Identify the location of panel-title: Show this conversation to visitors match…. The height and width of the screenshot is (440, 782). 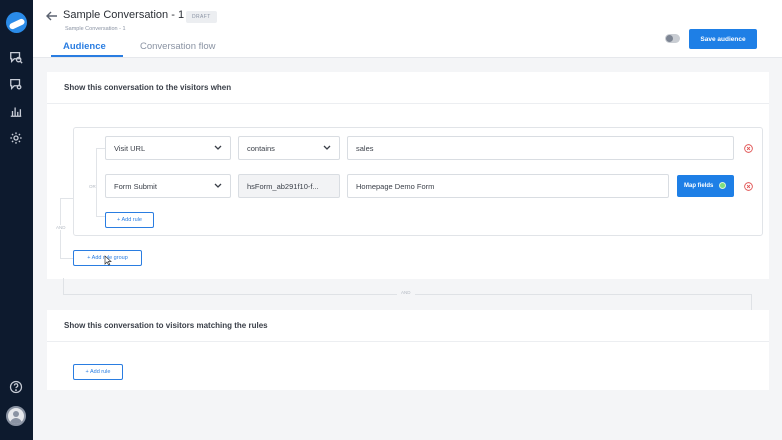
(166, 325).